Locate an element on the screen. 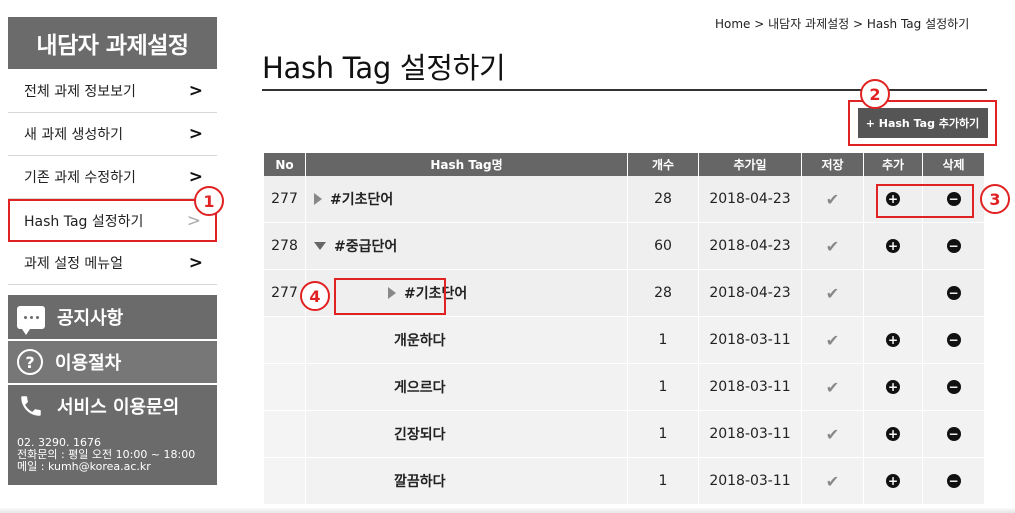  table-row: 긴장되다 1 2018-03-11 ✔ + − is located at coordinates (624, 434).